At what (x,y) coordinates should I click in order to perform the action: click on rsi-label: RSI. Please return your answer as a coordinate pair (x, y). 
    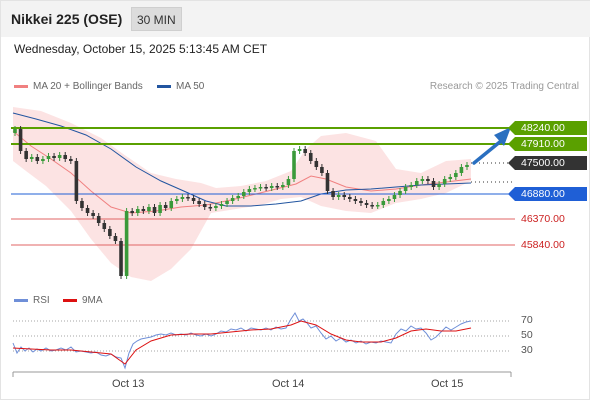
    Looking at the image, I should click on (41, 300).